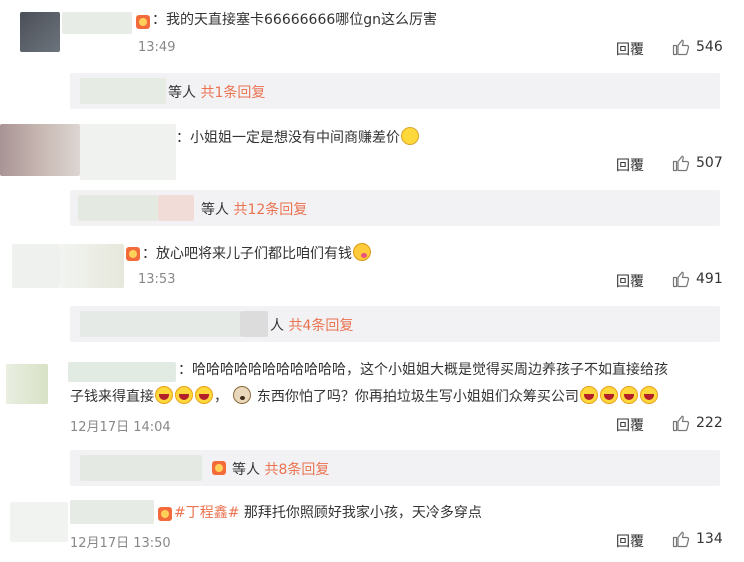  I want to click on sub-reply-box: 等人 共12条回复, so click(395, 208).